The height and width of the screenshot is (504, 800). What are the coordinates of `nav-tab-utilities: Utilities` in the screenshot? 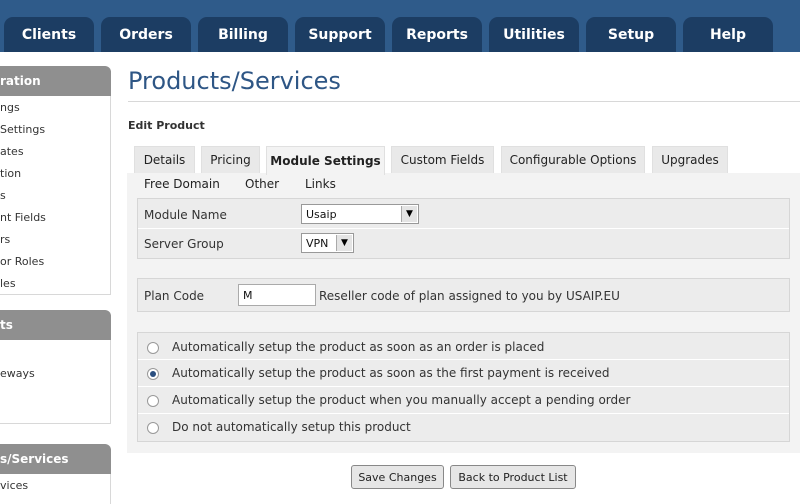 It's located at (534, 34).